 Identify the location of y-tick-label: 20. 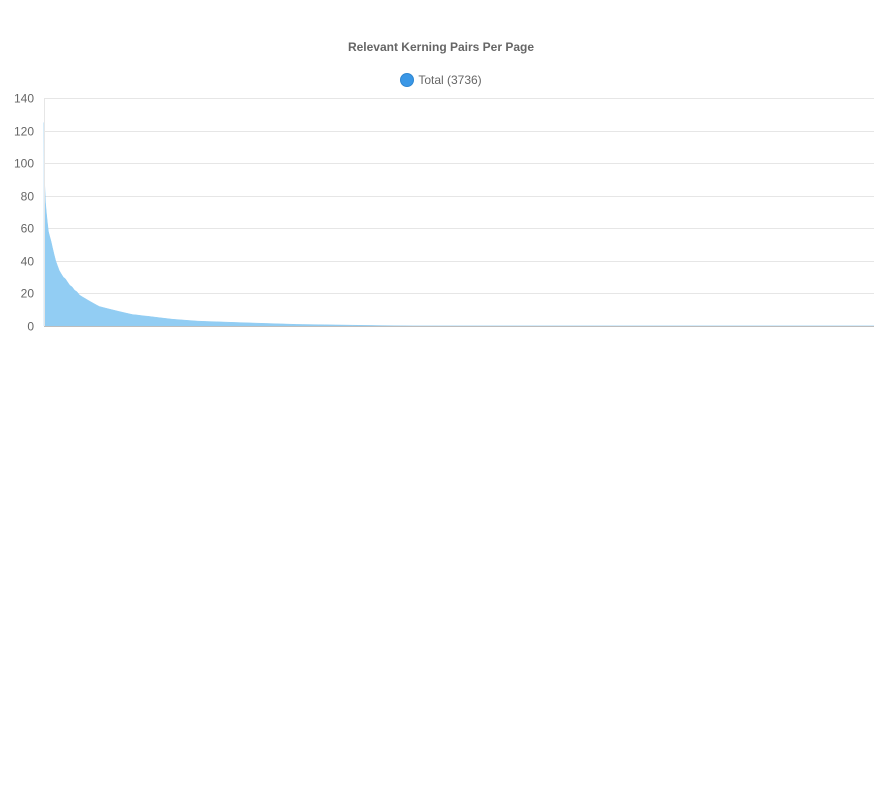
(28, 294).